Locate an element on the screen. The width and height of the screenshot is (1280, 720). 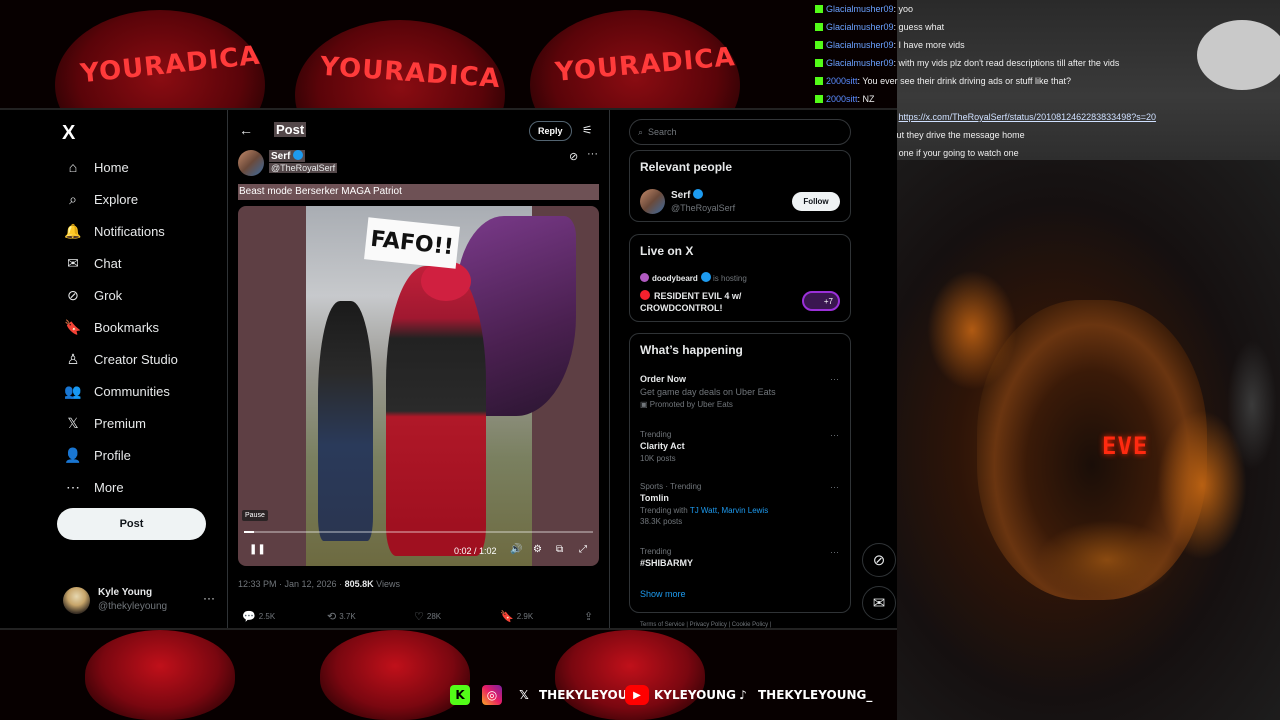
back-arrow-icon: ← is located at coordinates (246, 130).